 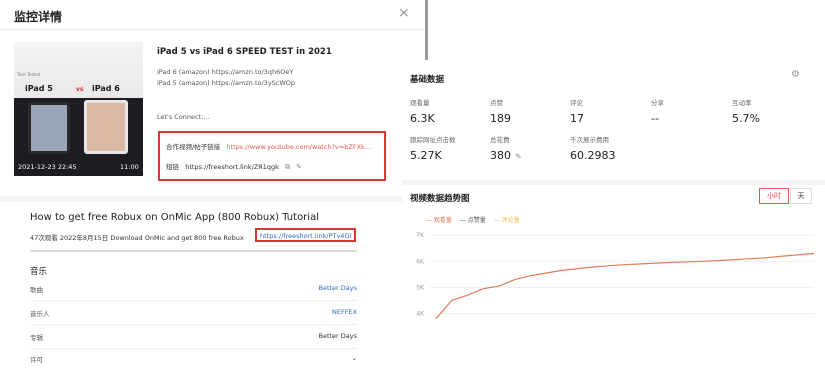 What do you see at coordinates (420, 103) in the screenshot?
I see `stat-label-views: 观看量` at bounding box center [420, 103].